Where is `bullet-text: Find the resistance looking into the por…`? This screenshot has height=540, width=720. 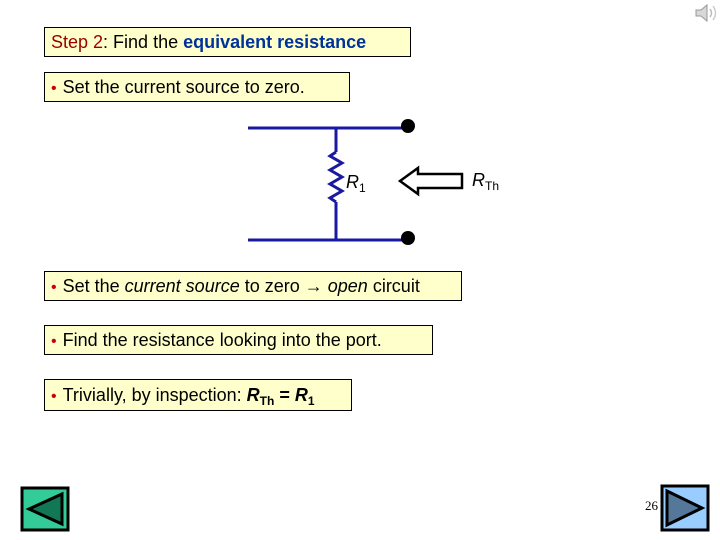 bullet-text: Find the resistance looking into the por… is located at coordinates (222, 340).